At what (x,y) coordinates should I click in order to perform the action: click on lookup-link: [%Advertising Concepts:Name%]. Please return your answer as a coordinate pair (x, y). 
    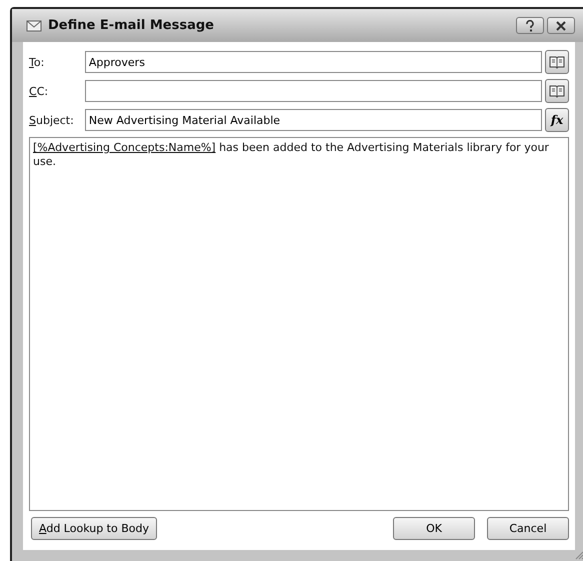
    Looking at the image, I should click on (124, 147).